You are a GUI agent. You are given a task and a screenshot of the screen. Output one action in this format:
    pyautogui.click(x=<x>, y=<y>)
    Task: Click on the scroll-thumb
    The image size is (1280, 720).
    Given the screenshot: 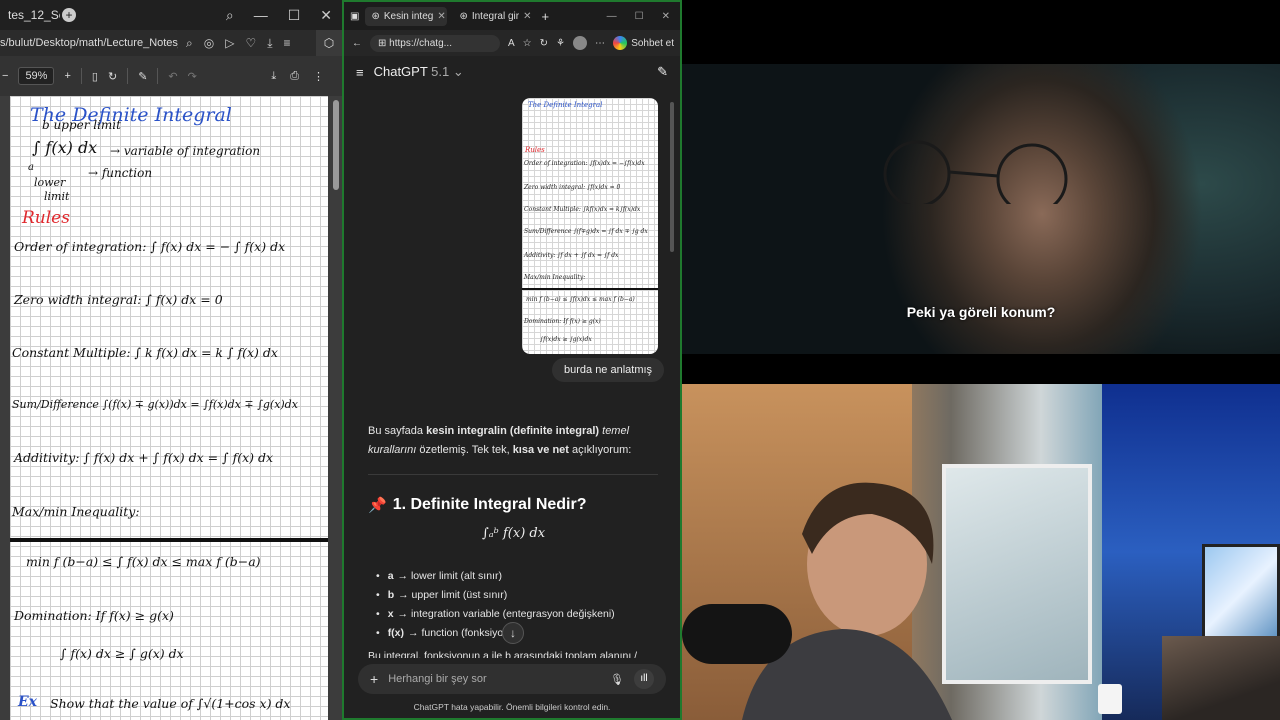 What is the action you would take?
    pyautogui.click(x=336, y=145)
    